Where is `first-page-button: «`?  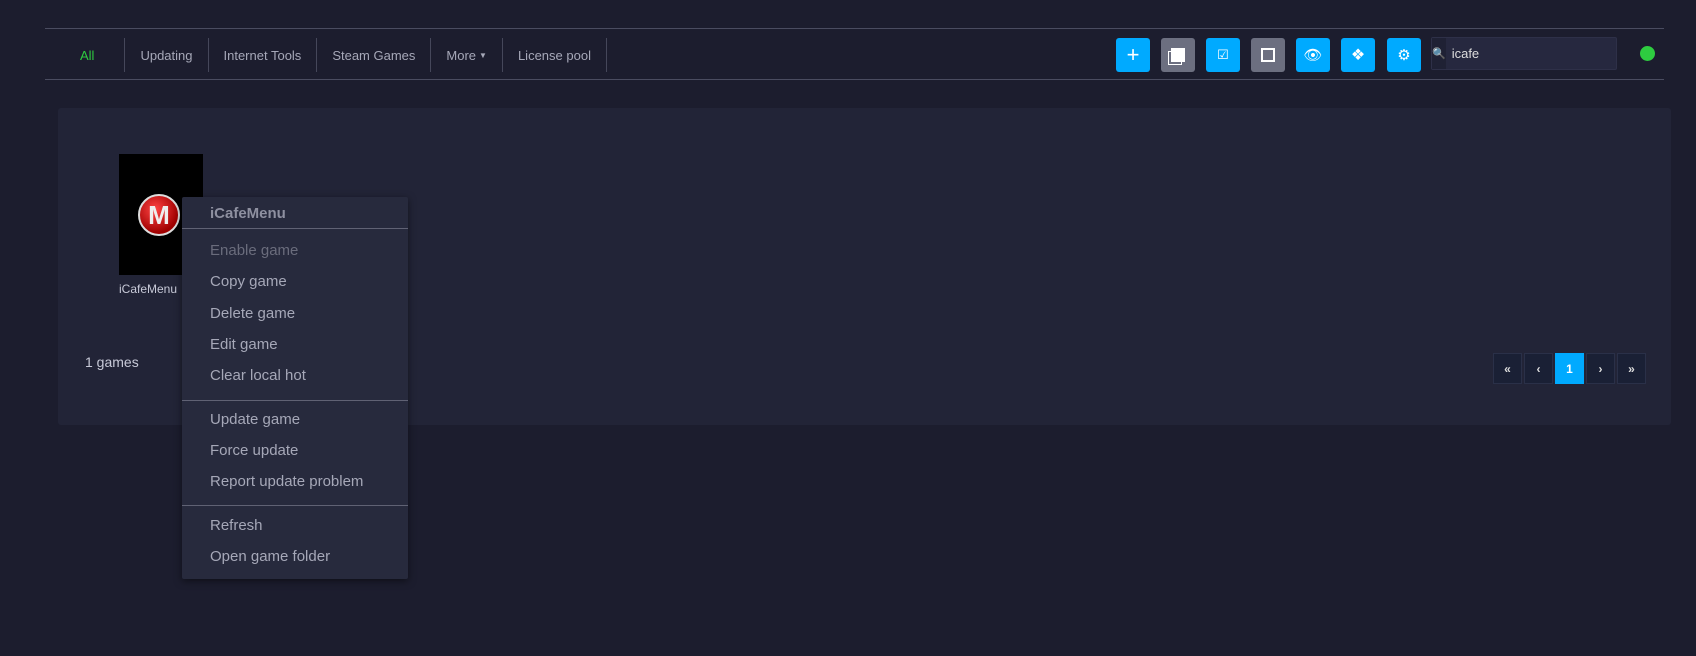
first-page-button: « is located at coordinates (1507, 368).